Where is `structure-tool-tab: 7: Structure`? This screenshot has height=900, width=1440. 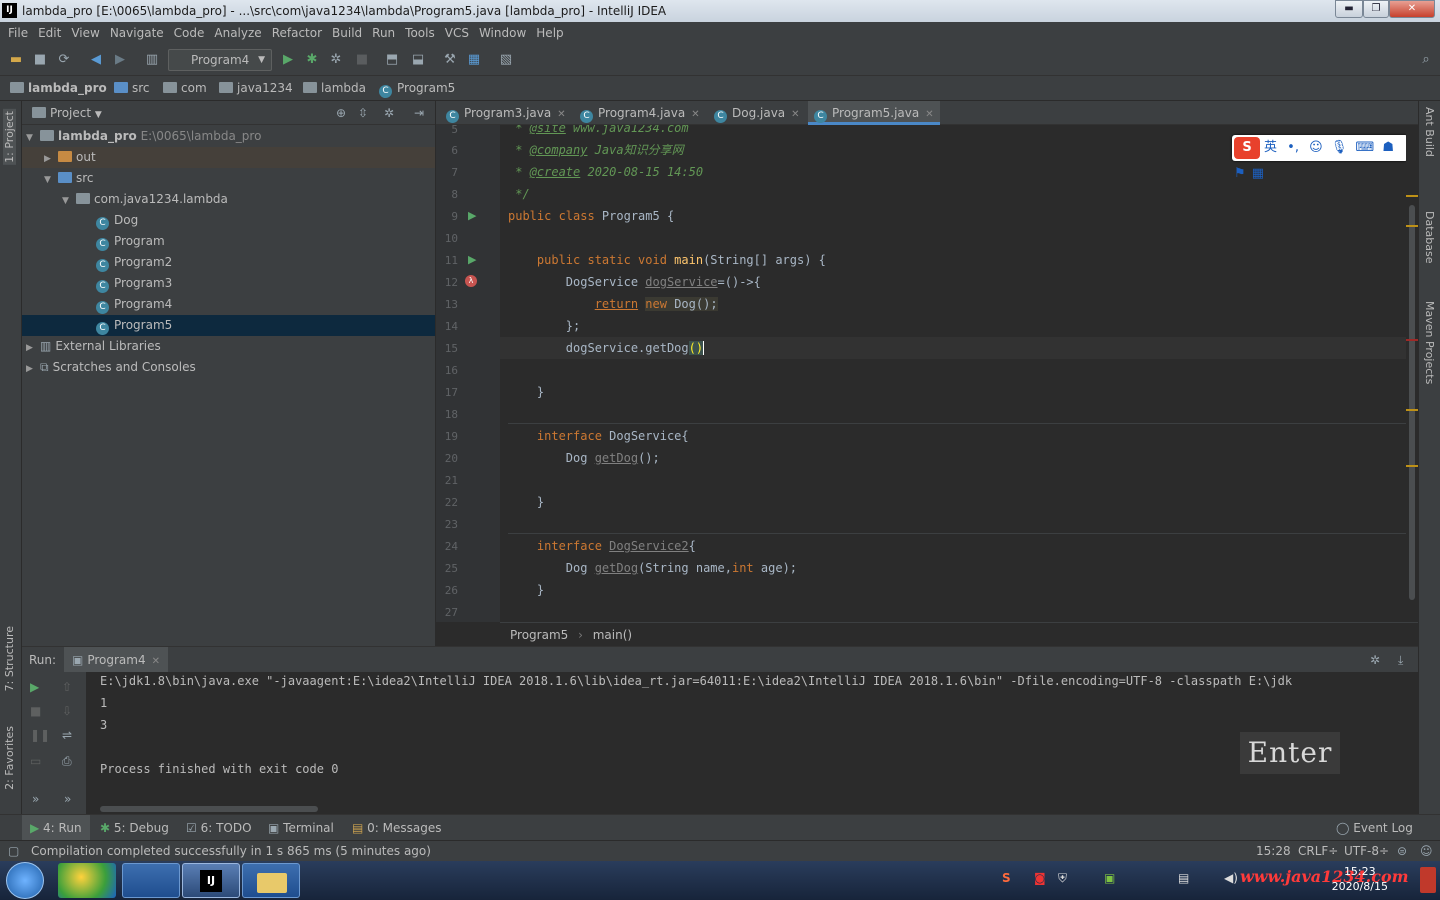 structure-tool-tab: 7: Structure is located at coordinates (9, 658).